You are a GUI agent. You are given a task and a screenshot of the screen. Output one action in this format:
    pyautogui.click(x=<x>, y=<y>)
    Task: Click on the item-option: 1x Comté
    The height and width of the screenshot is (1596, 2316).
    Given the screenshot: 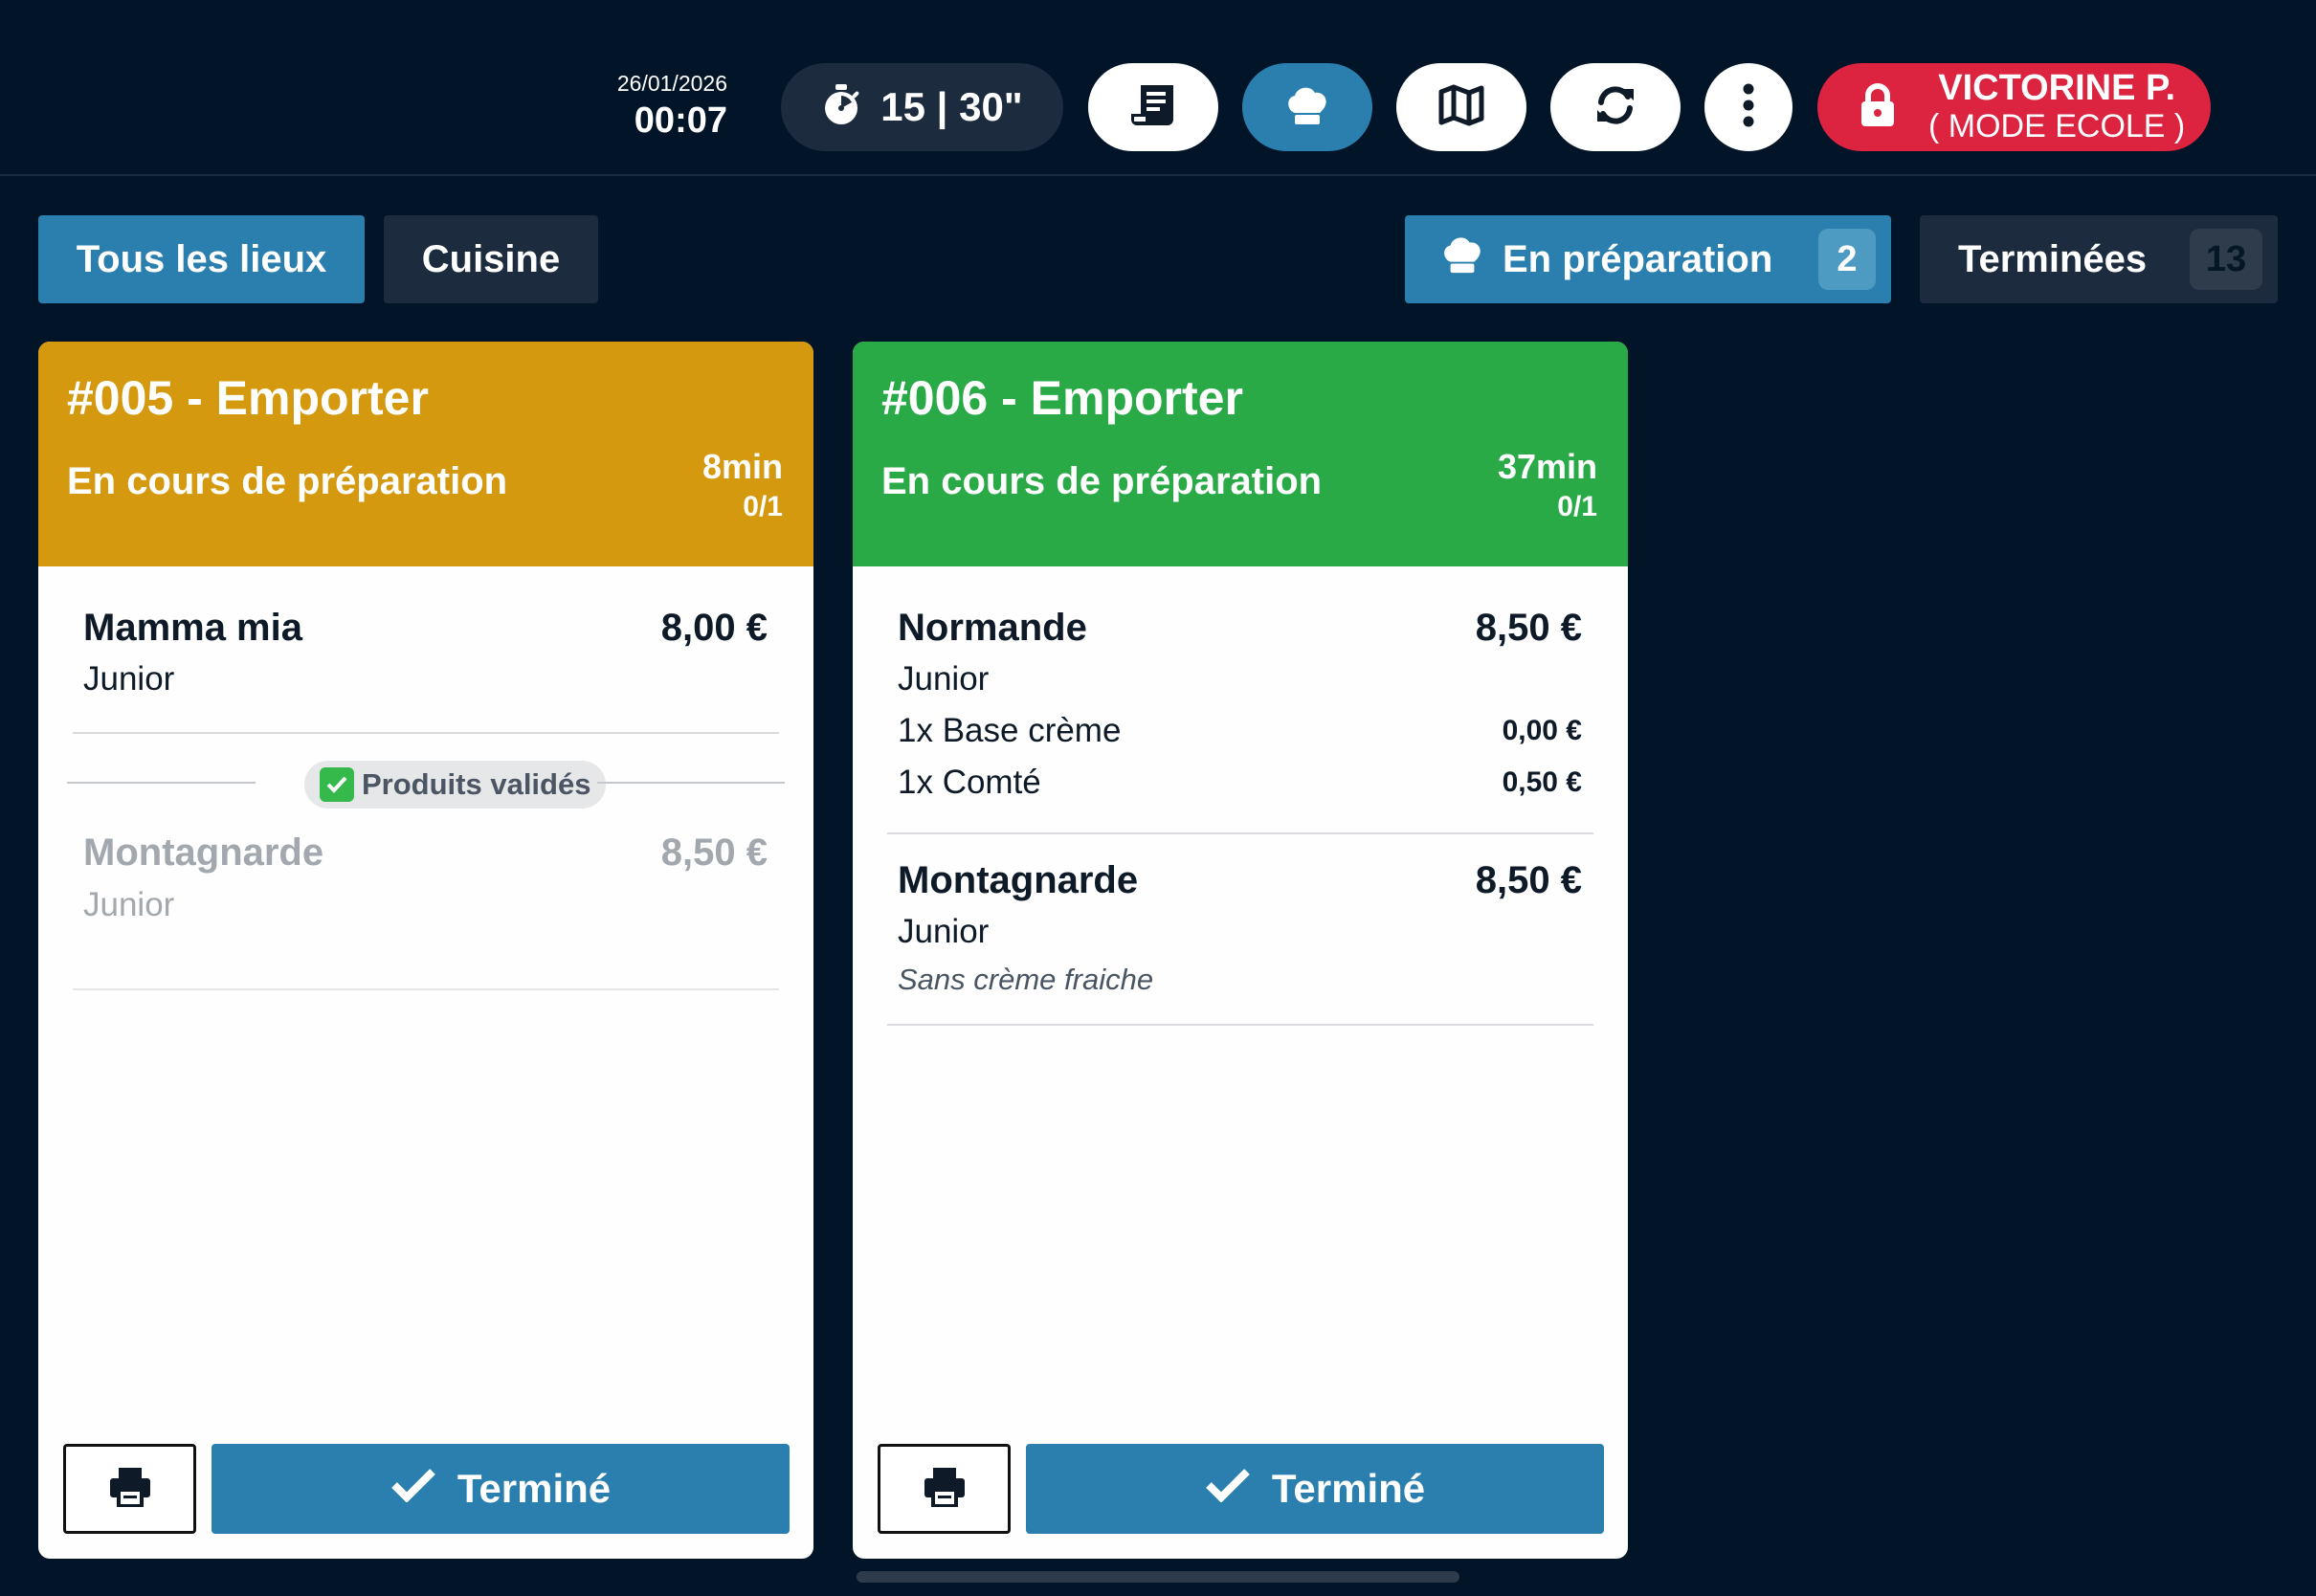 What is the action you would take?
    pyautogui.click(x=970, y=783)
    